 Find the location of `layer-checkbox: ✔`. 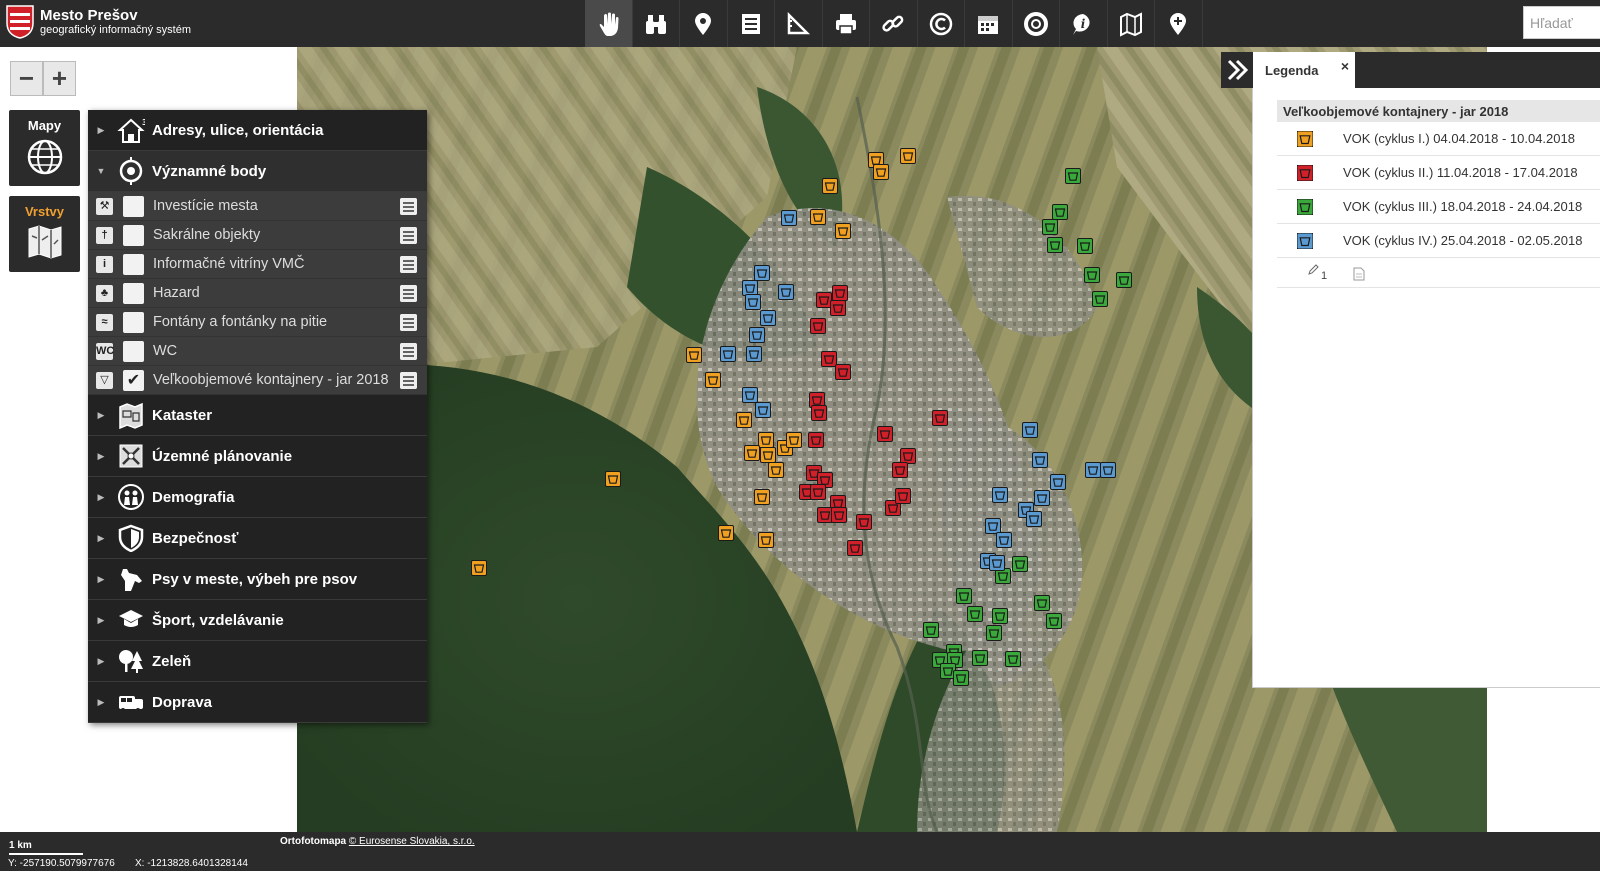

layer-checkbox: ✔ is located at coordinates (133, 380).